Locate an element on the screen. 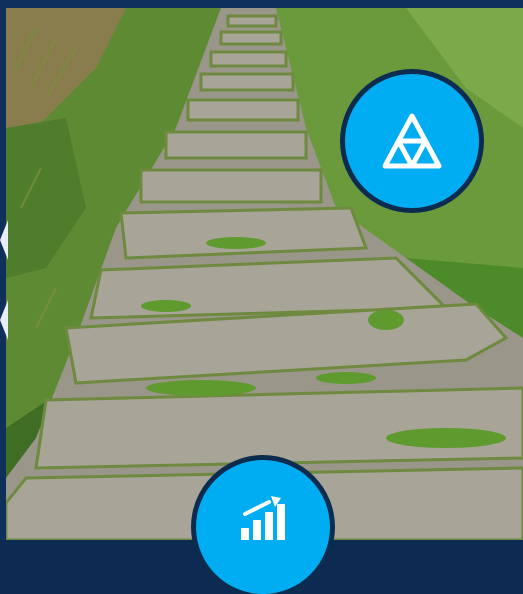 This screenshot has height=594, width=523. triforce-badge is located at coordinates (412, 141).